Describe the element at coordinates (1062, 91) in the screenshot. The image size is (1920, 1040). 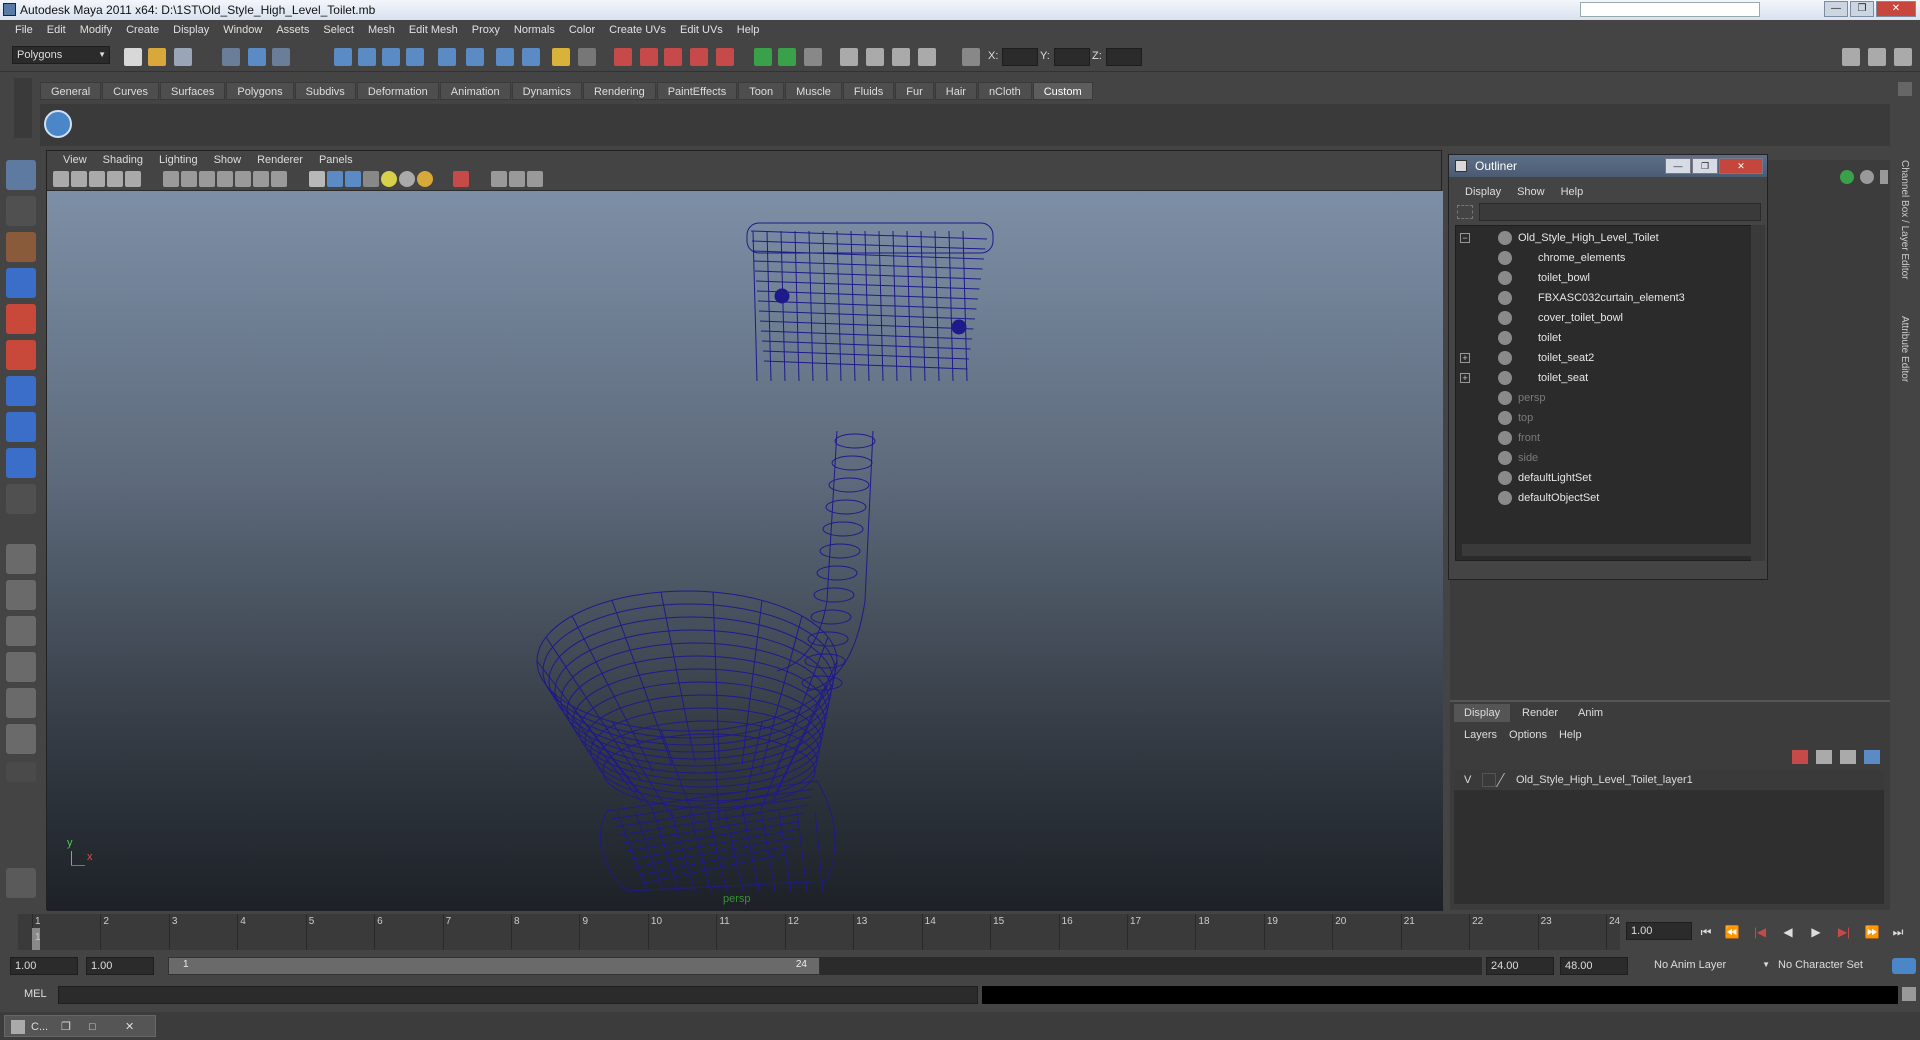
I see `shelf-tab-custom: Custom` at that location.